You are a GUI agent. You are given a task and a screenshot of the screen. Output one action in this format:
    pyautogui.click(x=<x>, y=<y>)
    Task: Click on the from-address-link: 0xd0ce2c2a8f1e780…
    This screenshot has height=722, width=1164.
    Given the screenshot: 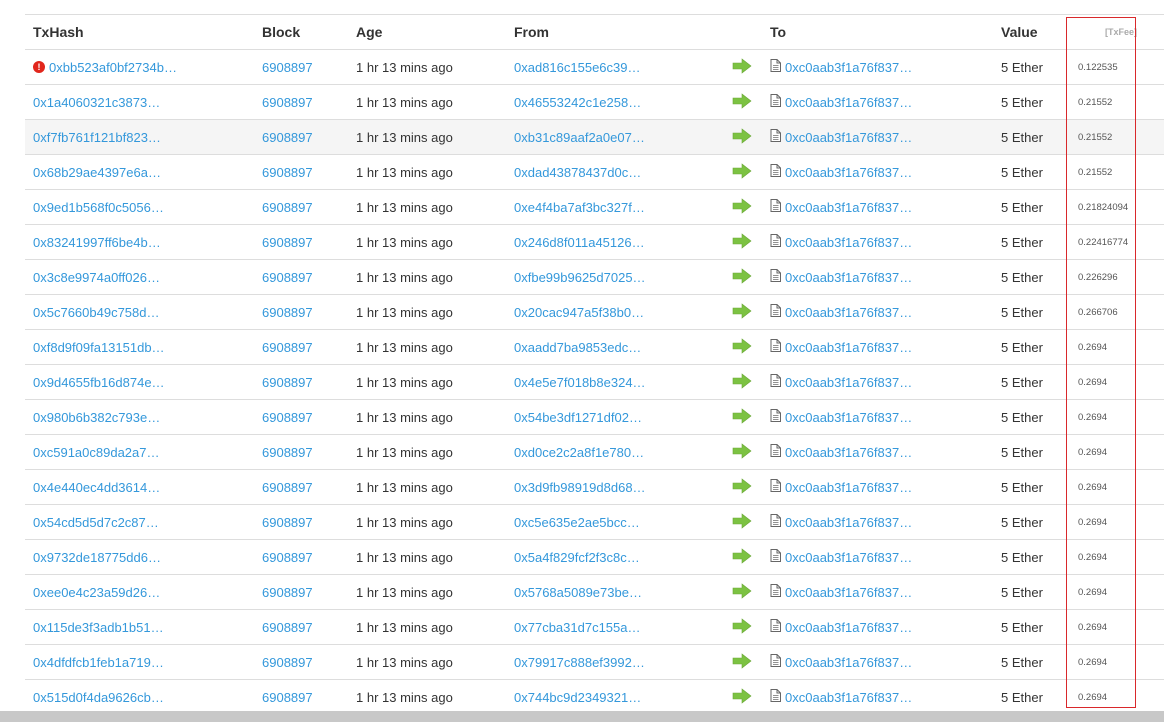 What is the action you would take?
    pyautogui.click(x=579, y=452)
    